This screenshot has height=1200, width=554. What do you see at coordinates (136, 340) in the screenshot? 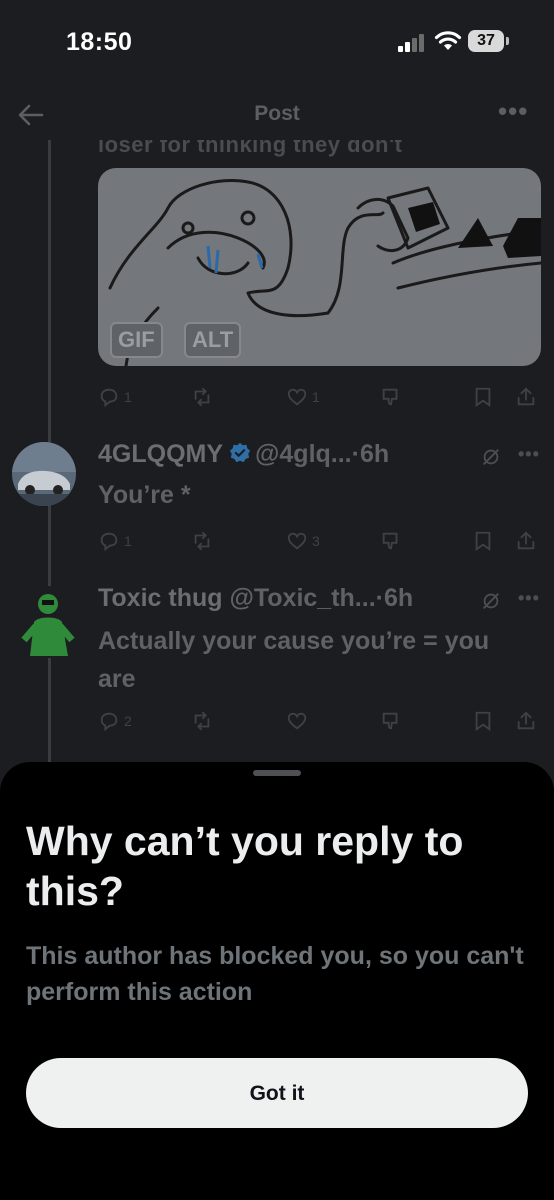
I see `gif-badge: GIF` at bounding box center [136, 340].